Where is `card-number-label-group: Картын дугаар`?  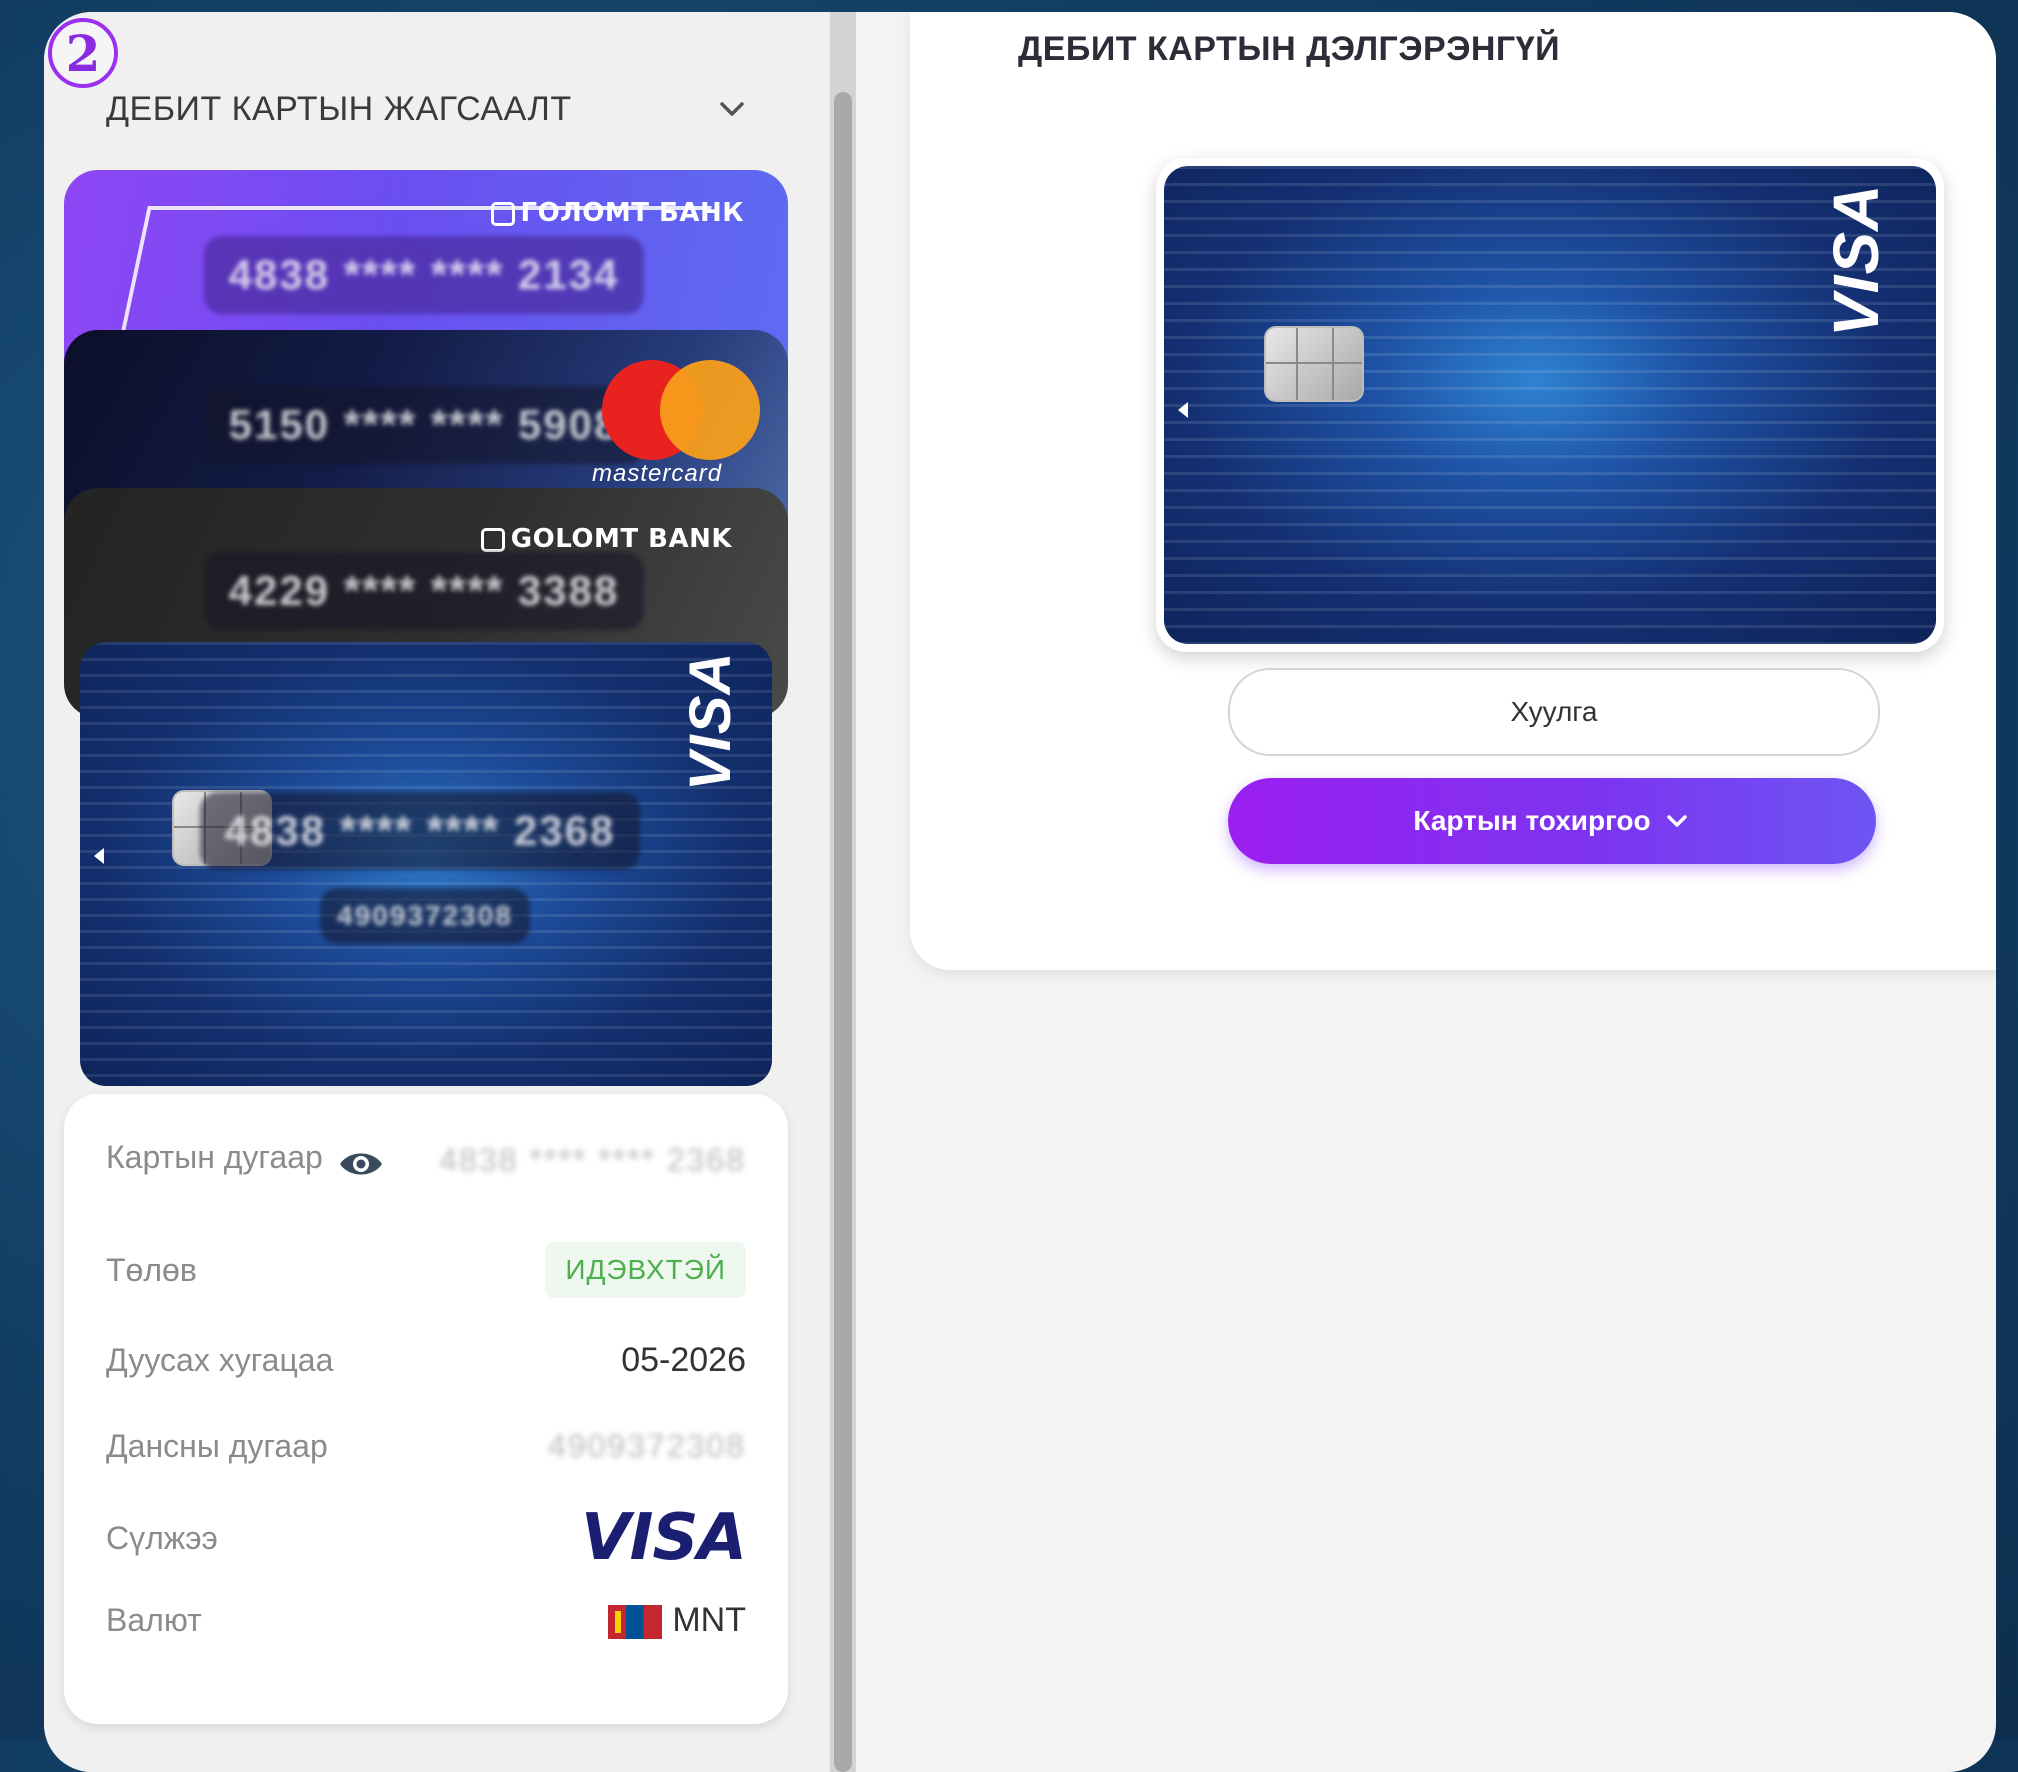
card-number-label-group: Картын дугаар is located at coordinates (245, 1160).